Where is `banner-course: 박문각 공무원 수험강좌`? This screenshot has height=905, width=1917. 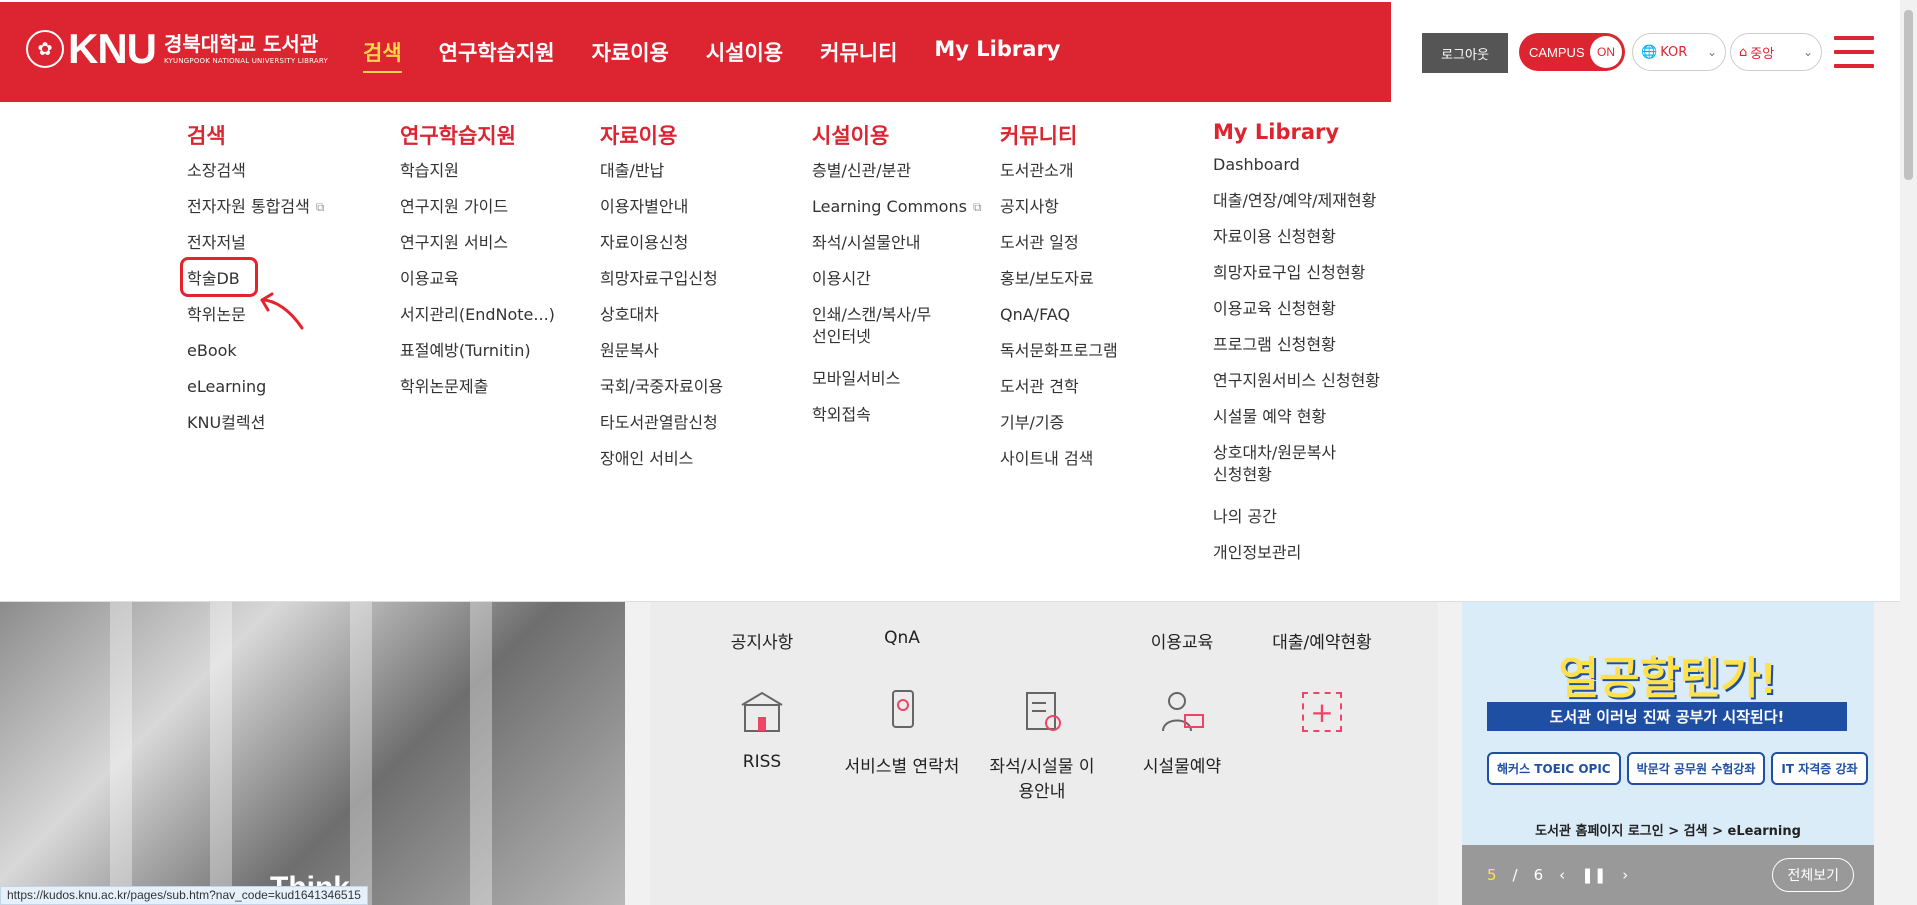
banner-course: 박문각 공무원 수험강좌 is located at coordinates (1696, 768).